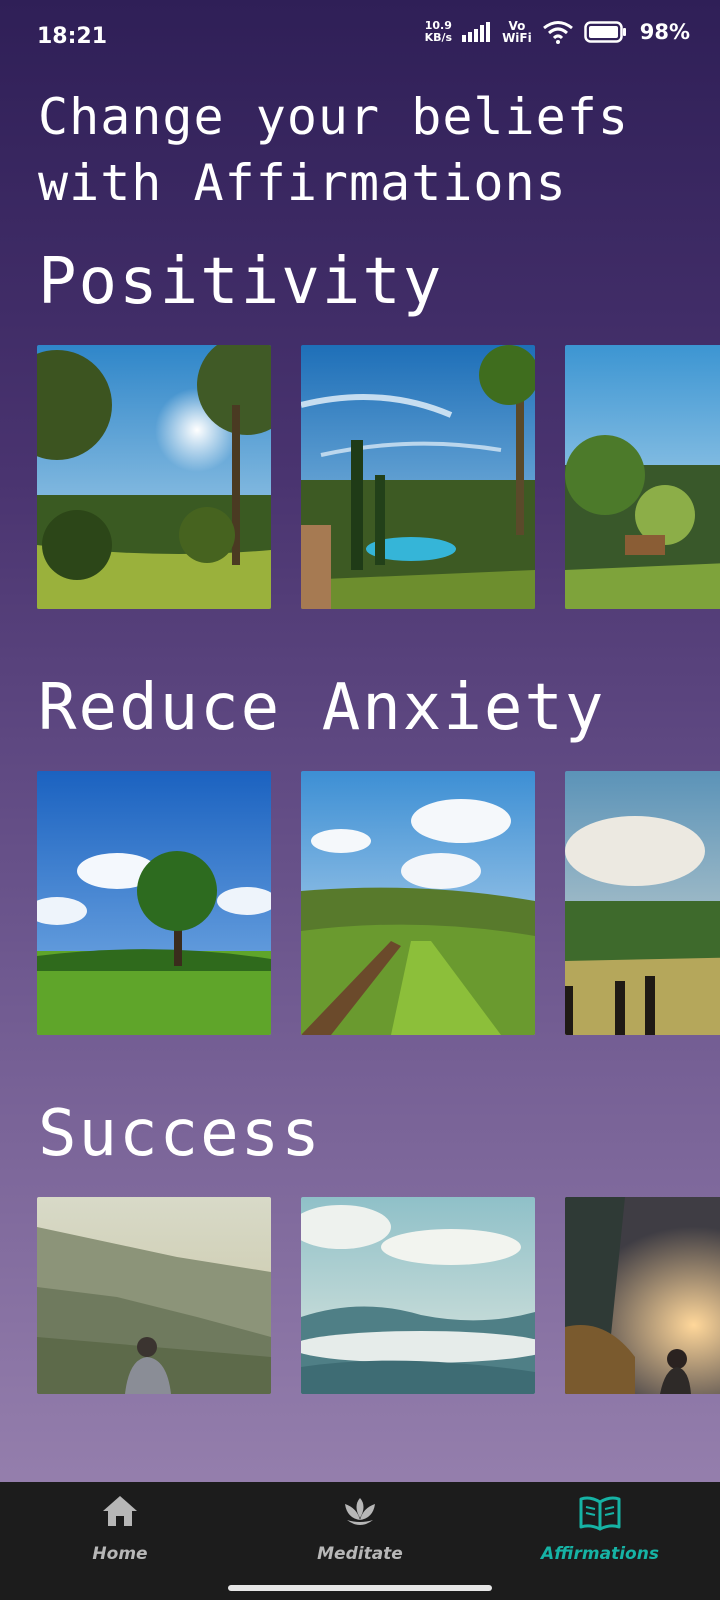 This screenshot has width=720, height=1600. I want to click on sunlit-garden-image, so click(154, 477).